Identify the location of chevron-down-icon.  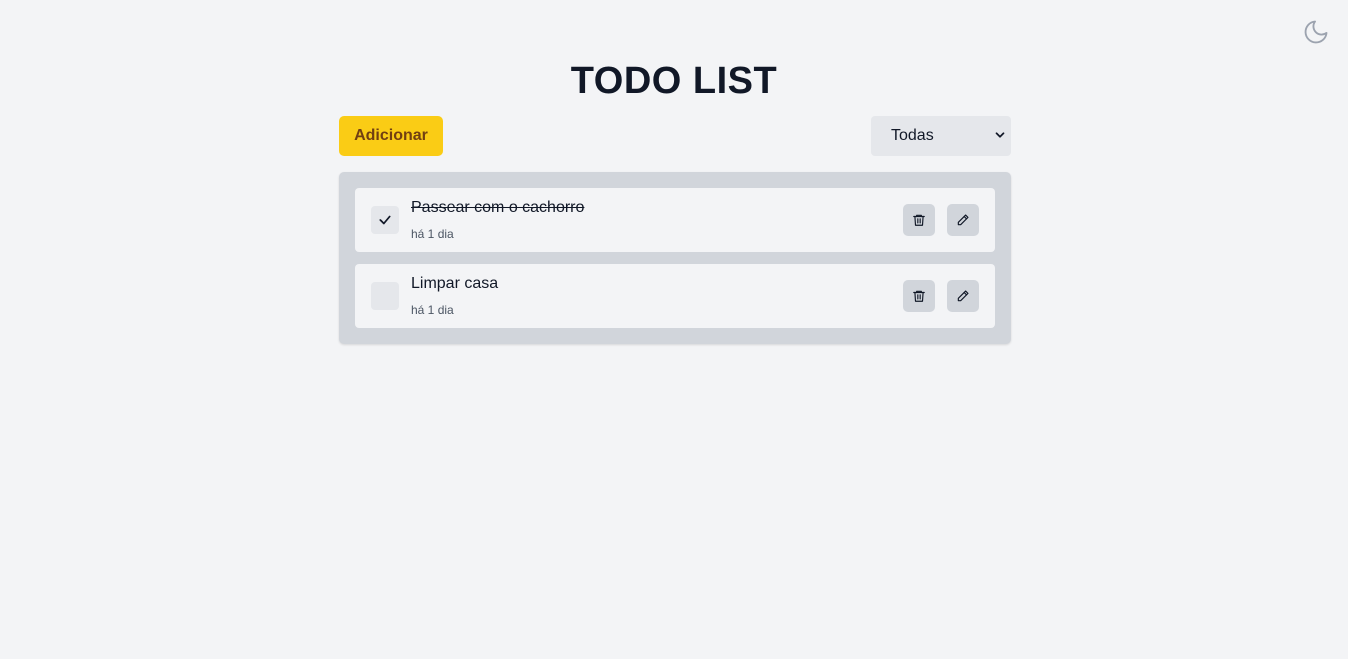
(1000, 135).